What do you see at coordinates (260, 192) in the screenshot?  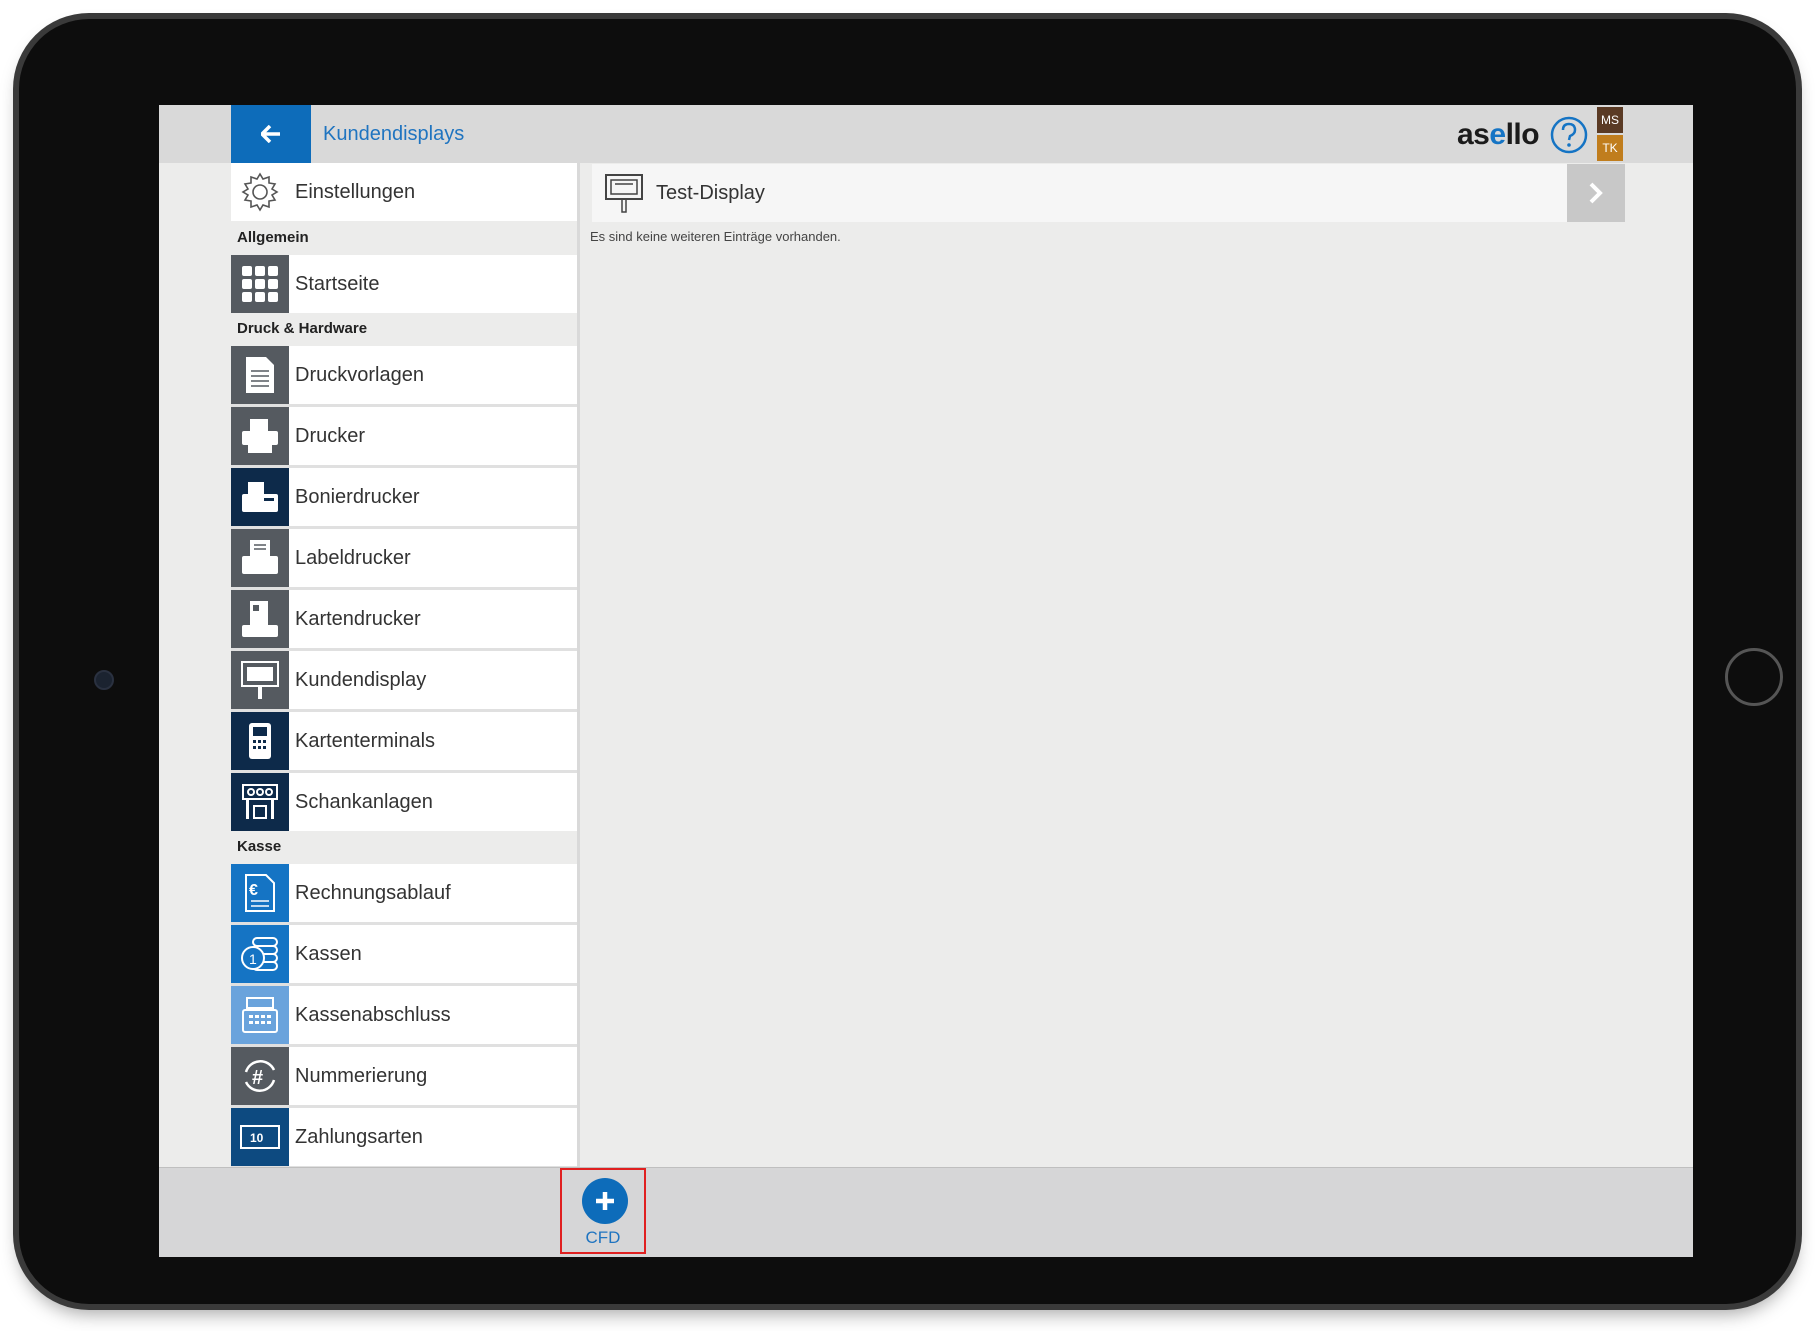 I see `gear-icon` at bounding box center [260, 192].